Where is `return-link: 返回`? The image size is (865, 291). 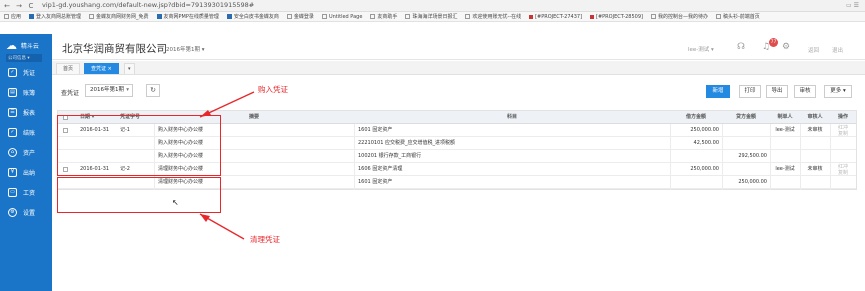
return-link: 返回 is located at coordinates (813, 50).